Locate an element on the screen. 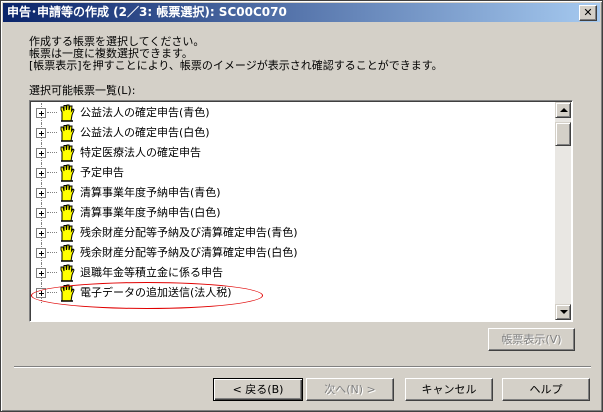  list-item-label: 清算事業年度予納申告(青色) is located at coordinates (150, 192).